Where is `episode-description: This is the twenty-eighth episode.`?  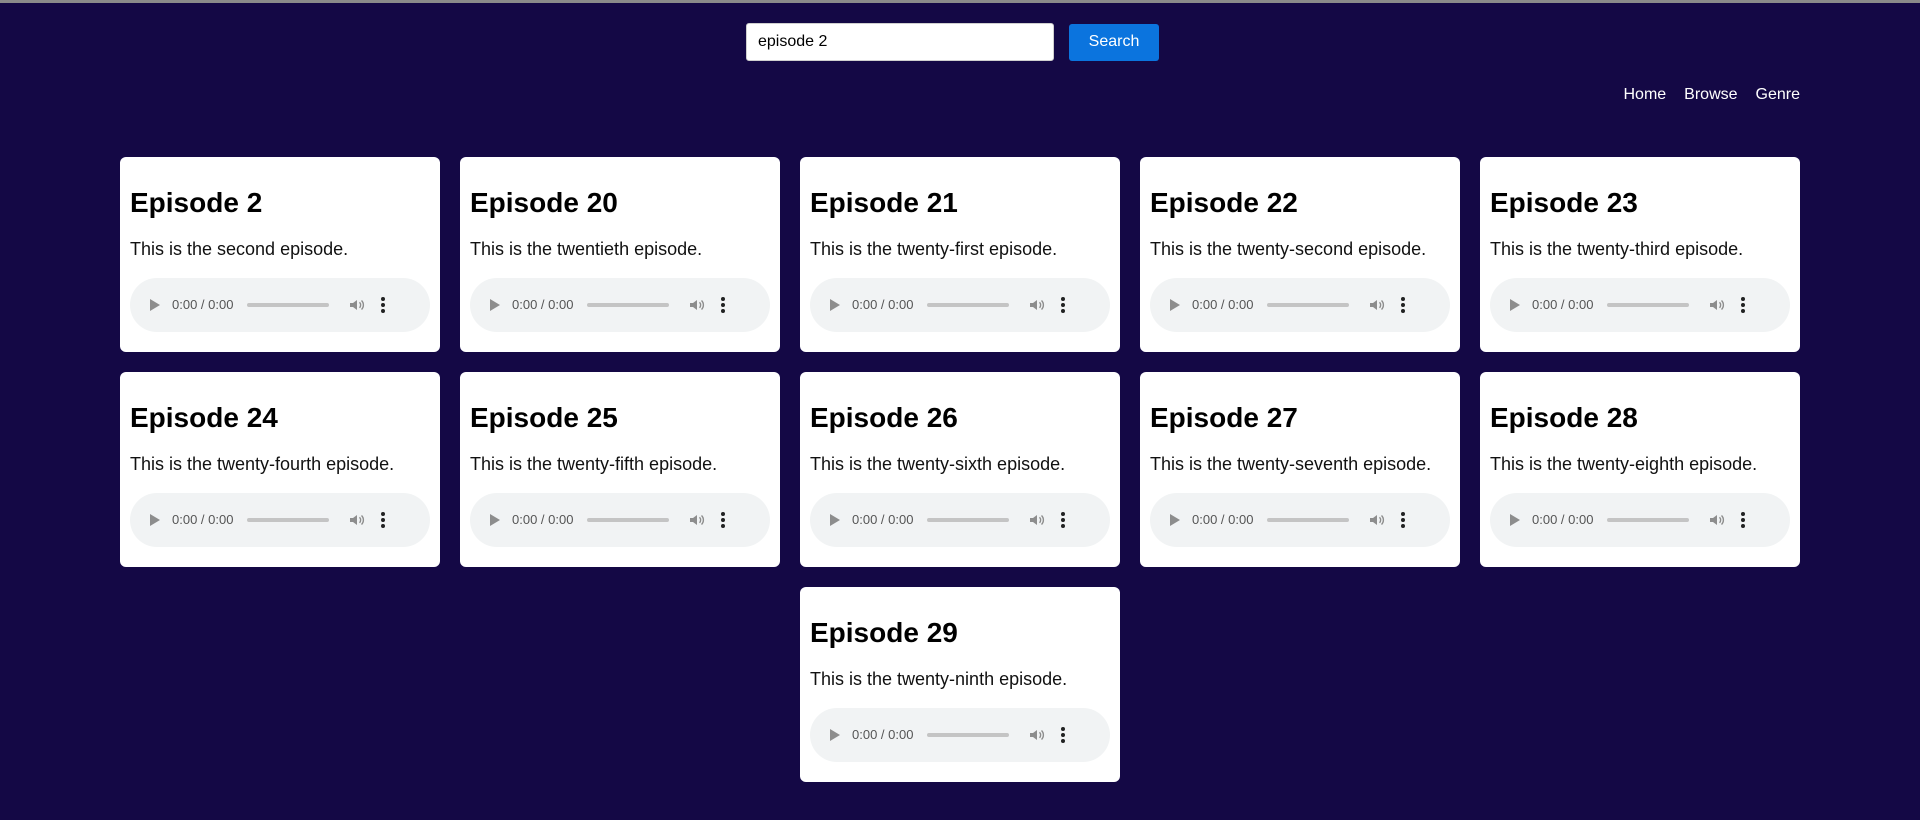
episode-description: This is the twenty-eighth episode. is located at coordinates (1624, 464).